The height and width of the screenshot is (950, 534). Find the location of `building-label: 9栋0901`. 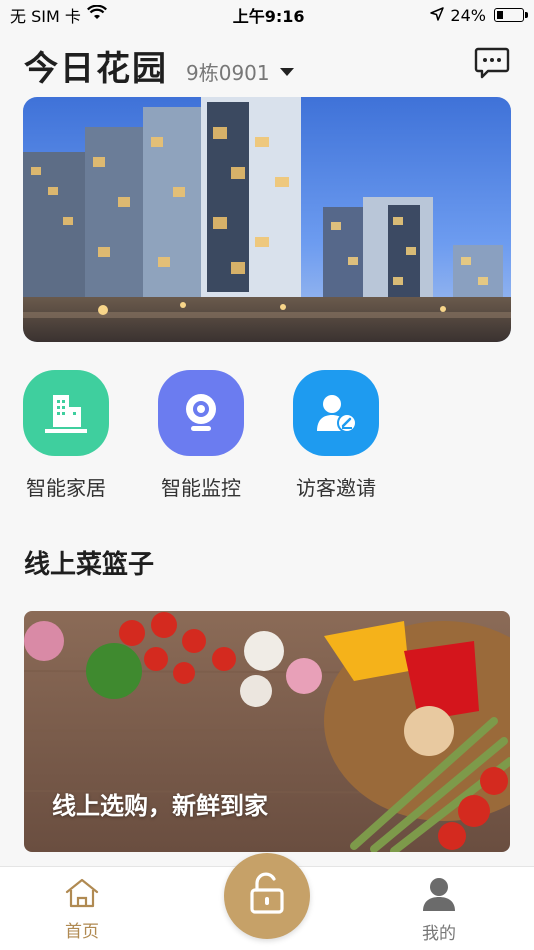

building-label: 9栋0901 is located at coordinates (228, 72).